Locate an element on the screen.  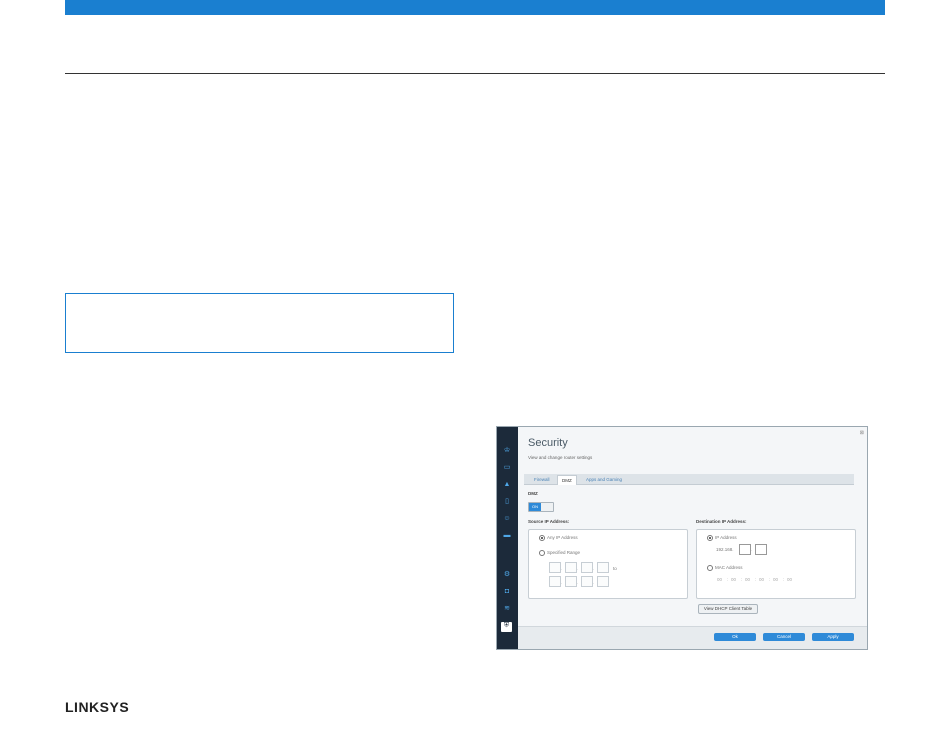
apply-button: Apply is located at coordinates (833, 637).